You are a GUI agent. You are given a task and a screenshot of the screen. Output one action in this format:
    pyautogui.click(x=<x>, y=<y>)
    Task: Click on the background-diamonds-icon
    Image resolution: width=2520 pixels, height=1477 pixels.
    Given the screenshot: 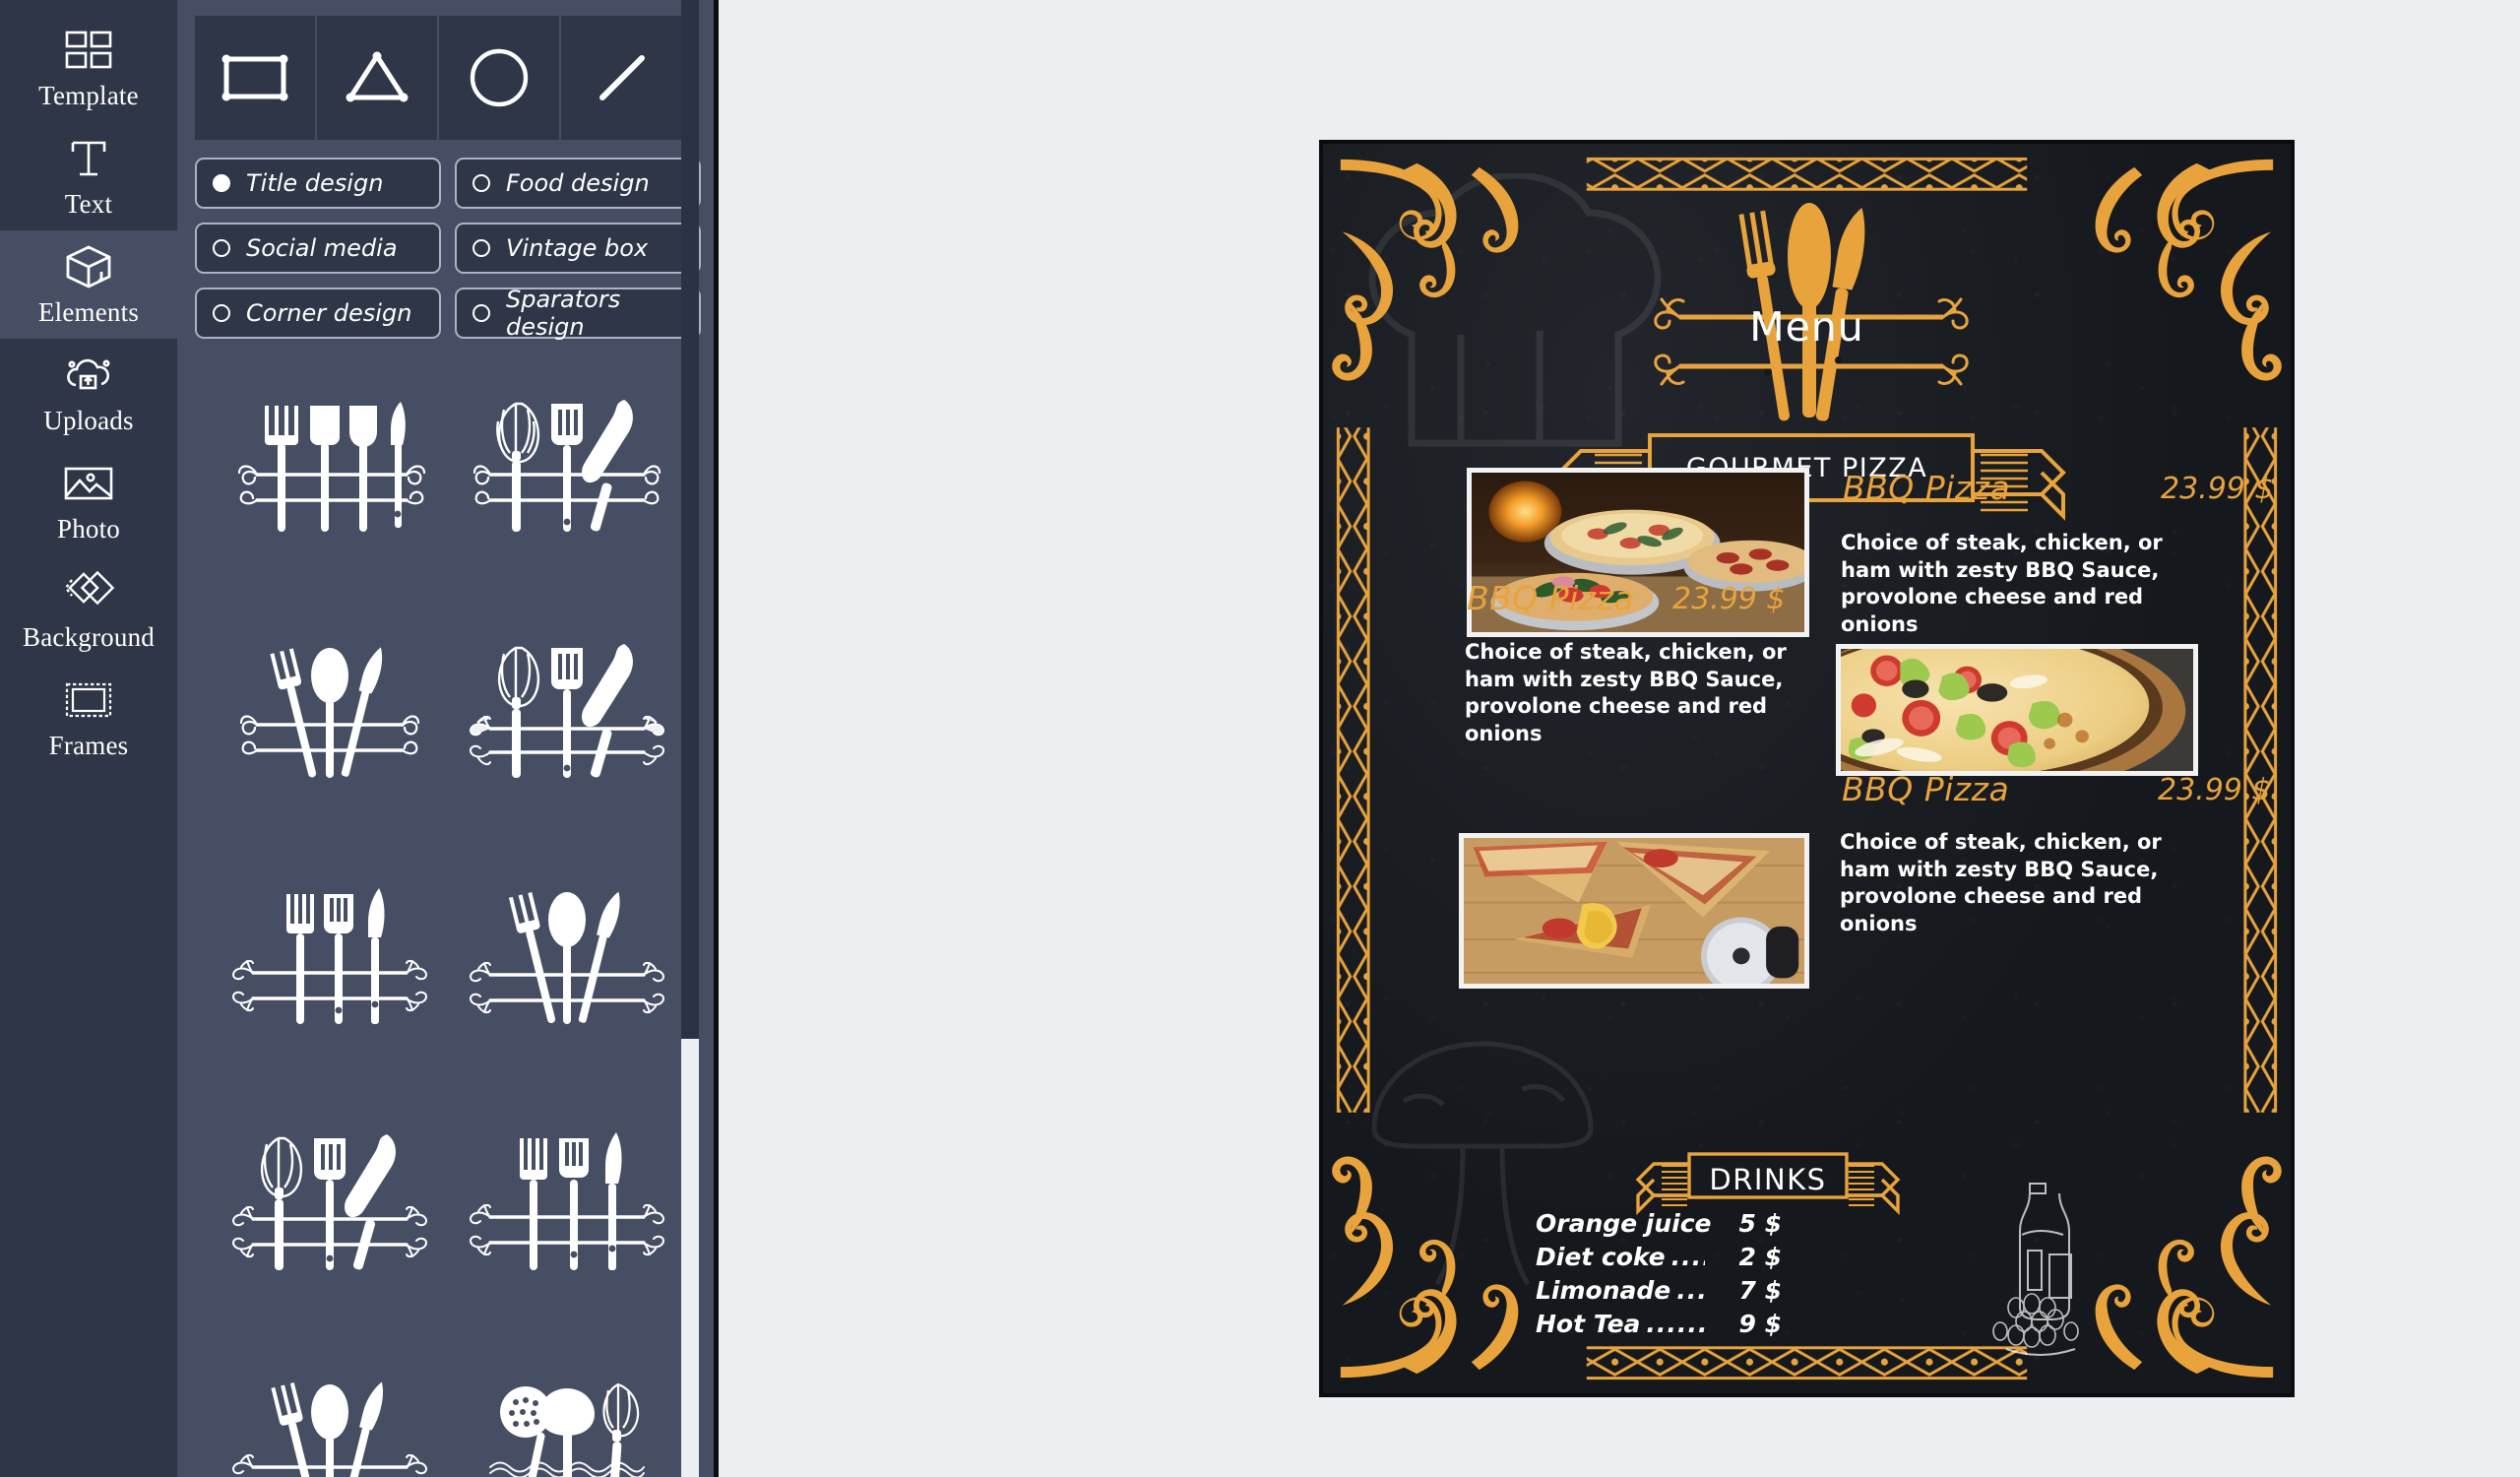 What is the action you would take?
    pyautogui.click(x=88, y=592)
    